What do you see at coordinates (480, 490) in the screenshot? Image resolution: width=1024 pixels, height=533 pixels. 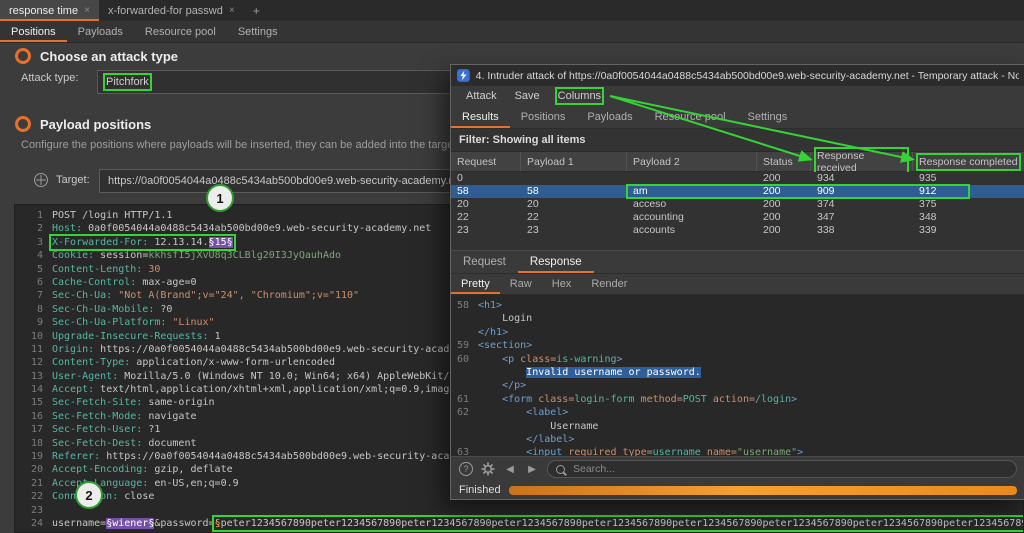 I see `attack-status-label: Finished` at bounding box center [480, 490].